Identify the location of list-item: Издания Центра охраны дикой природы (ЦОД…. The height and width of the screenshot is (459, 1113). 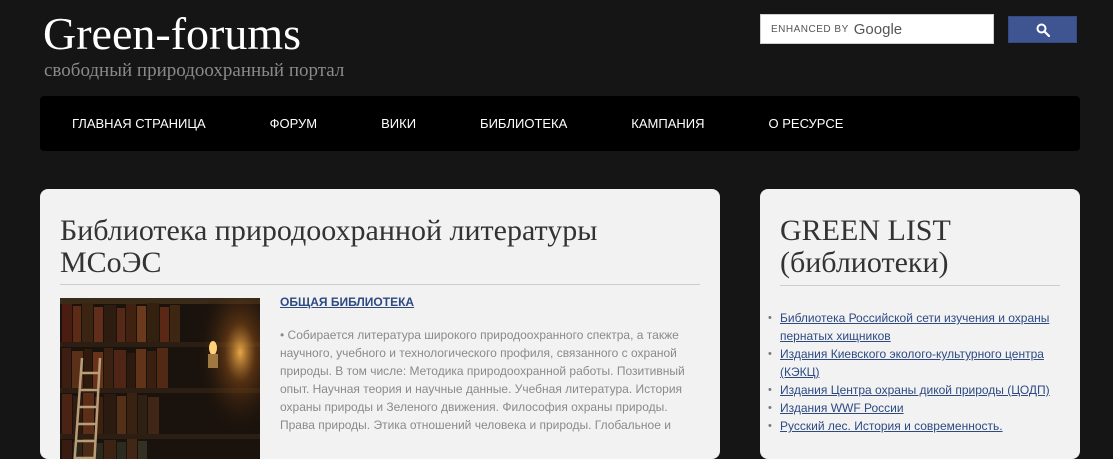
(918, 390).